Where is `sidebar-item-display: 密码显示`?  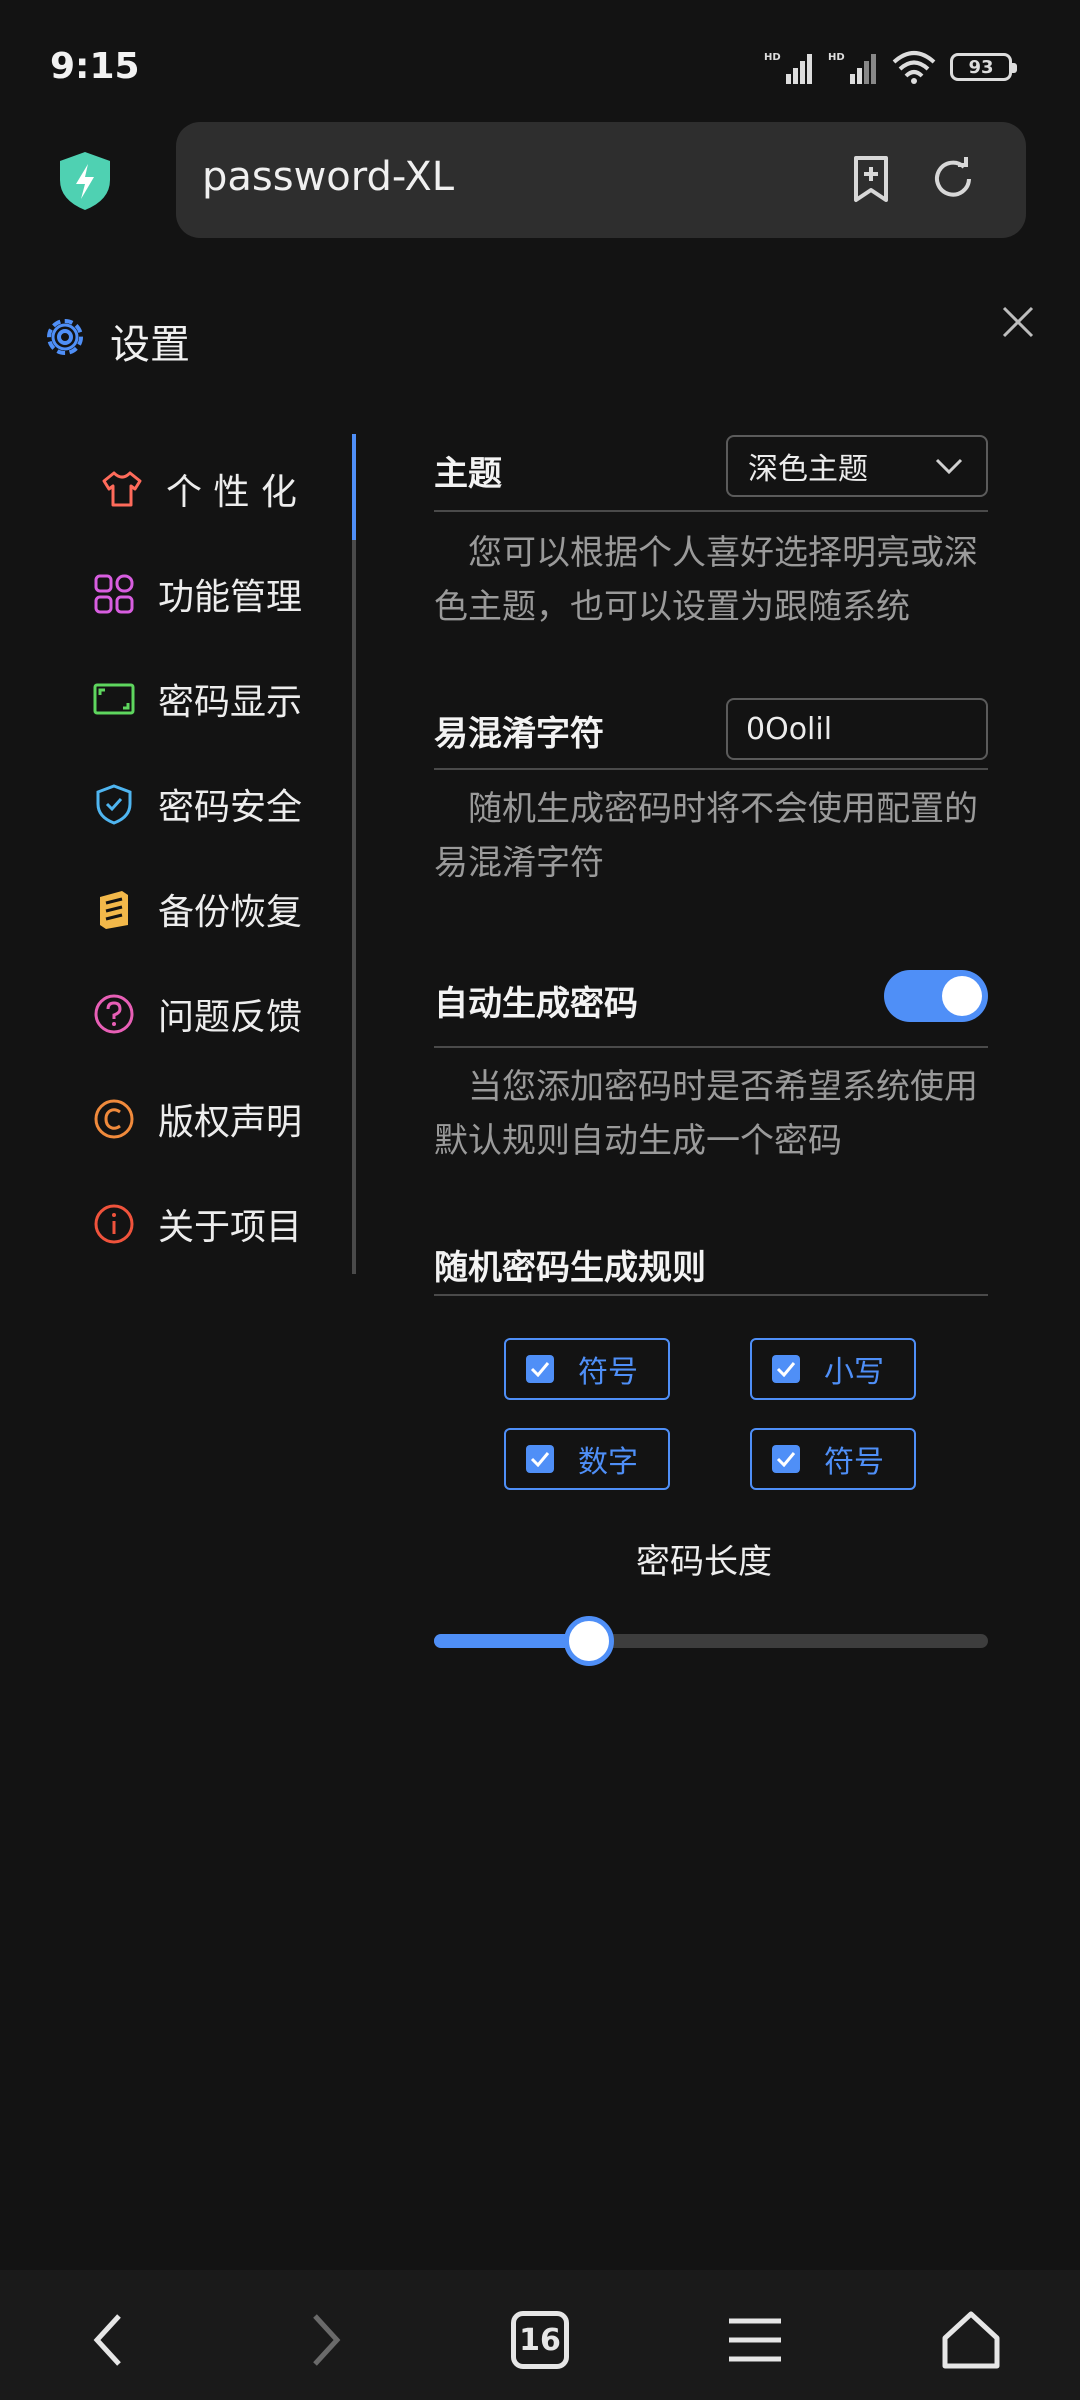
sidebar-item-display: 密码显示 is located at coordinates (217, 699).